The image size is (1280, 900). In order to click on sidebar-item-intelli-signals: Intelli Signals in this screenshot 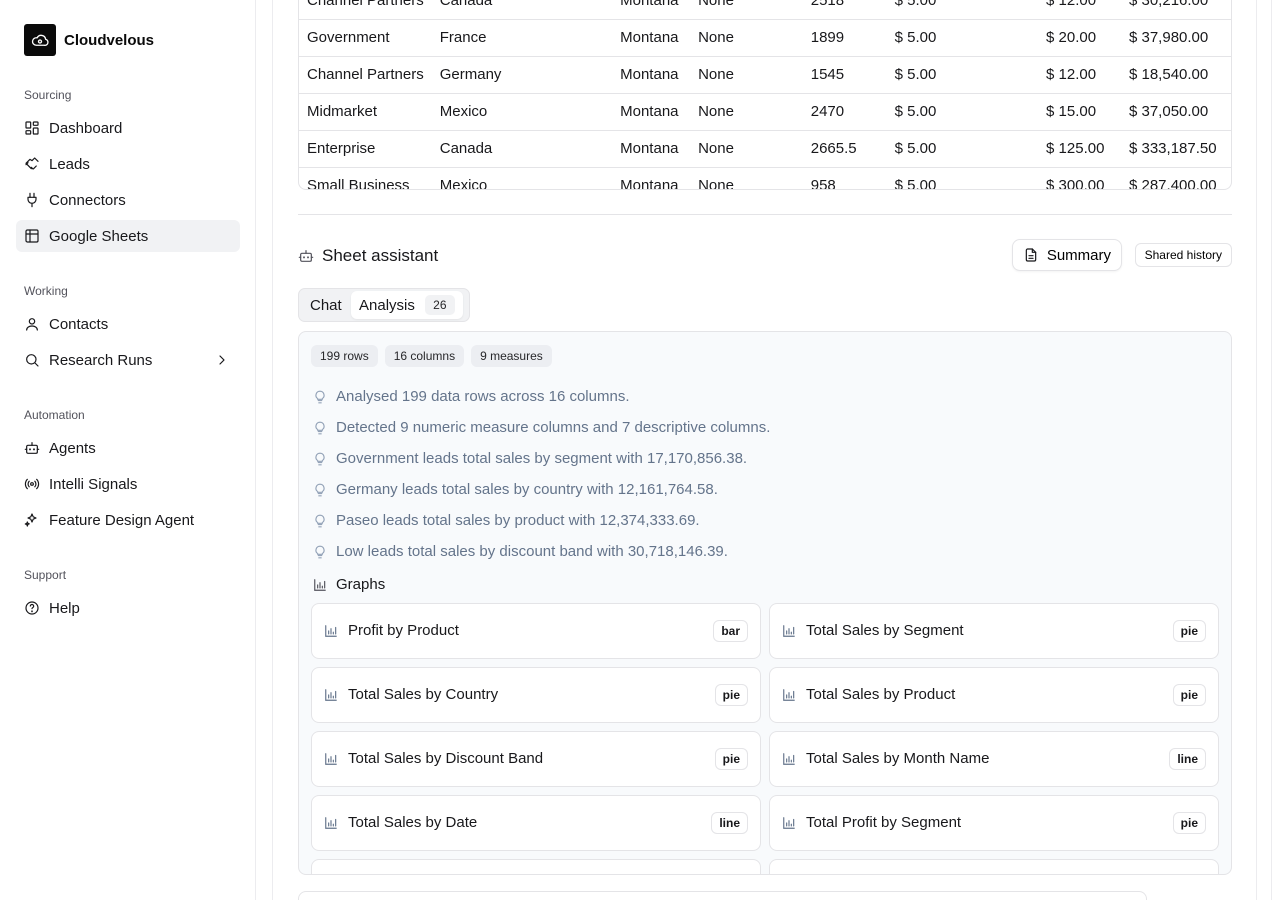, I will do `click(128, 484)`.